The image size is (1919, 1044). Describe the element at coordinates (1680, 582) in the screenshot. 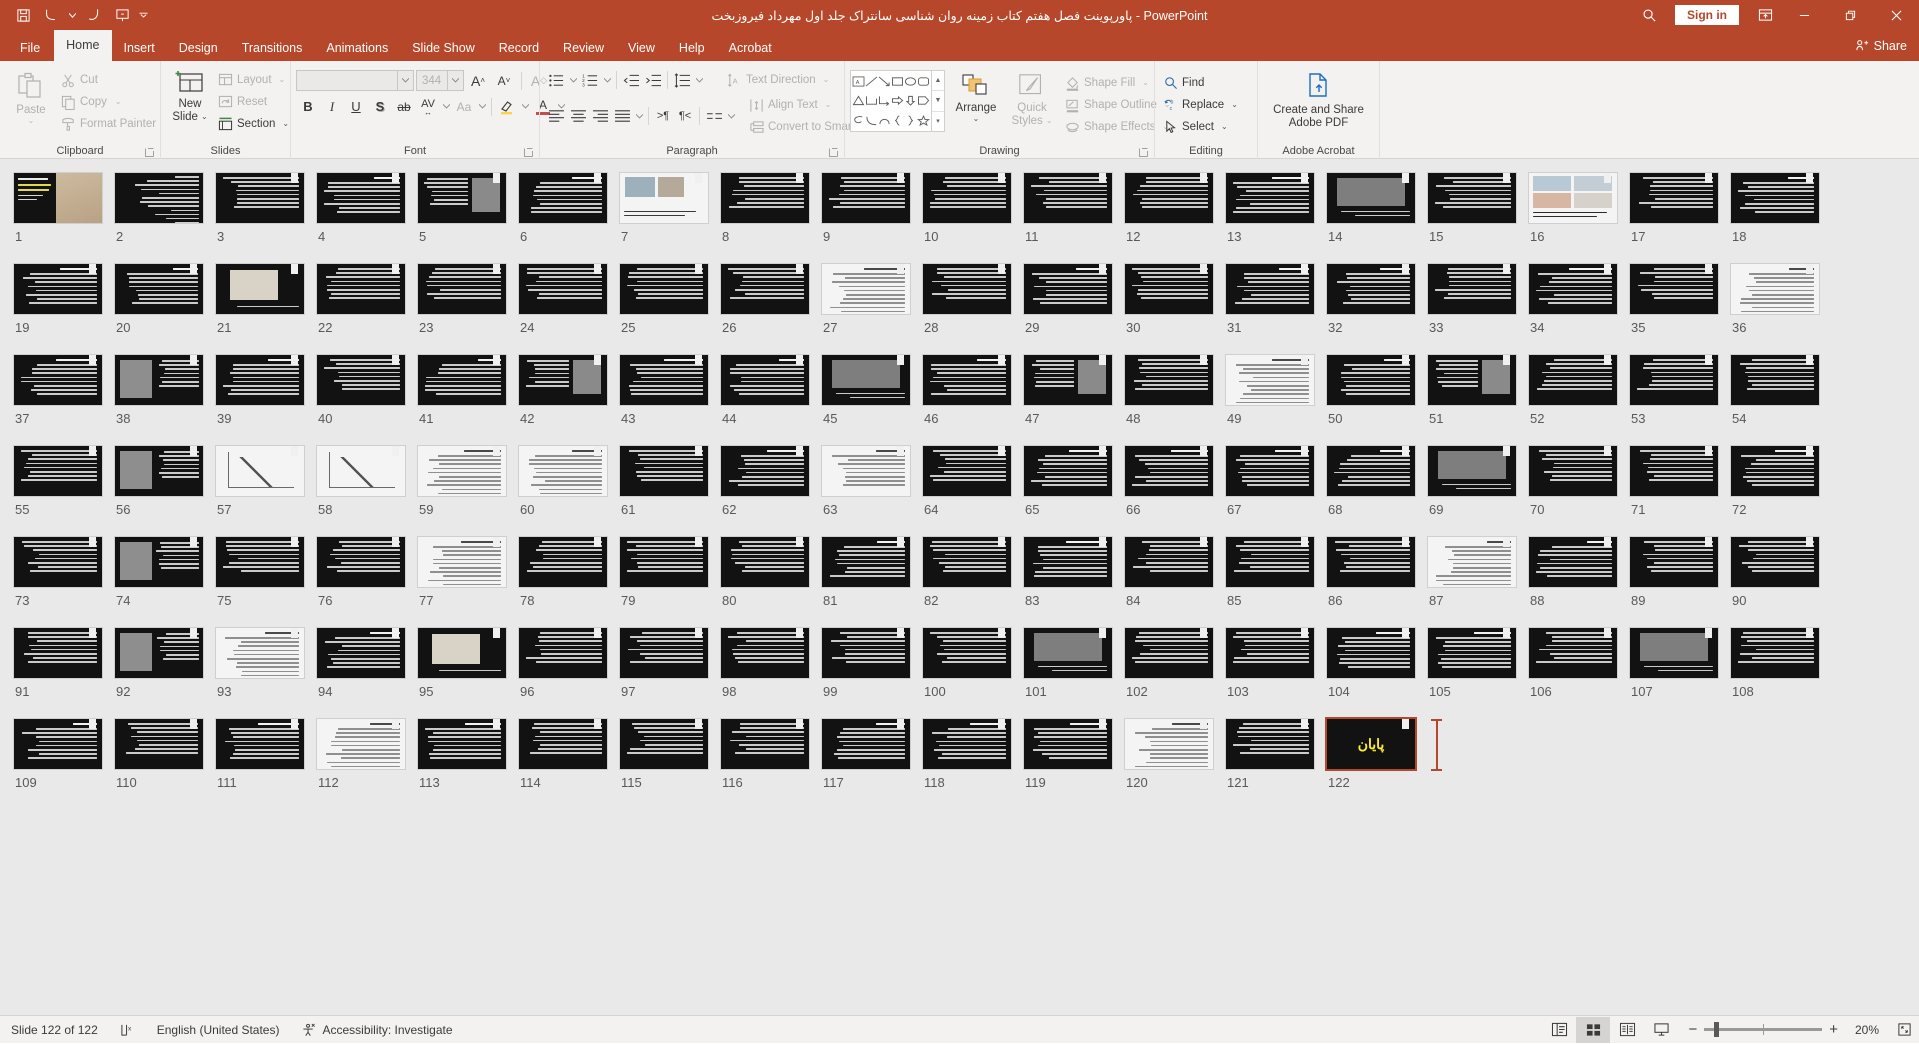

I see `slide-thumbnail-cell: 89` at that location.